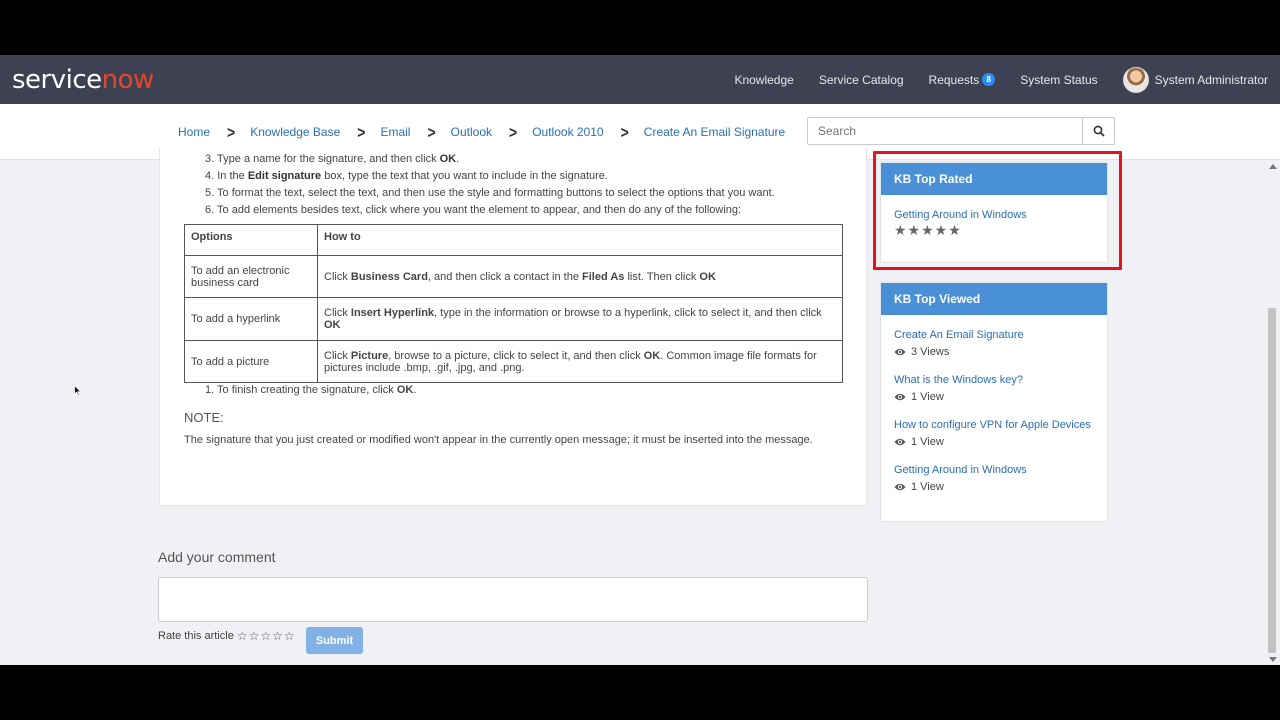  Describe the element at coordinates (1000, 425) in the screenshot. I see `article-link: How to configure VPN for Apple Devices` at that location.